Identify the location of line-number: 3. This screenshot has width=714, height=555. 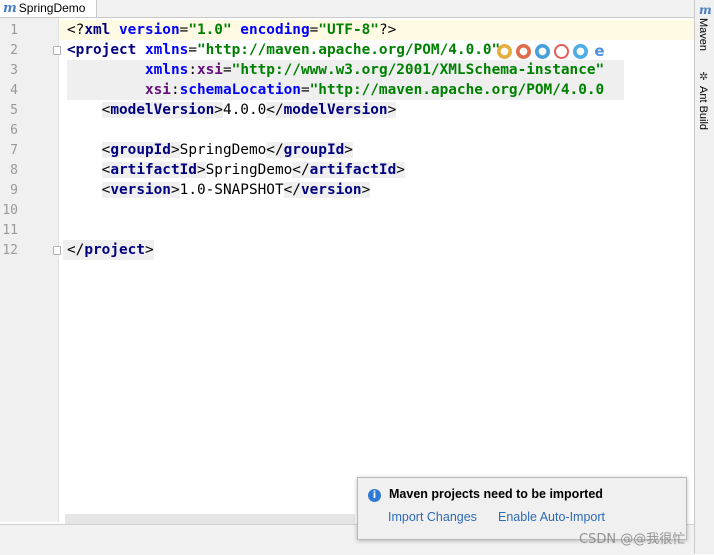
(14, 70).